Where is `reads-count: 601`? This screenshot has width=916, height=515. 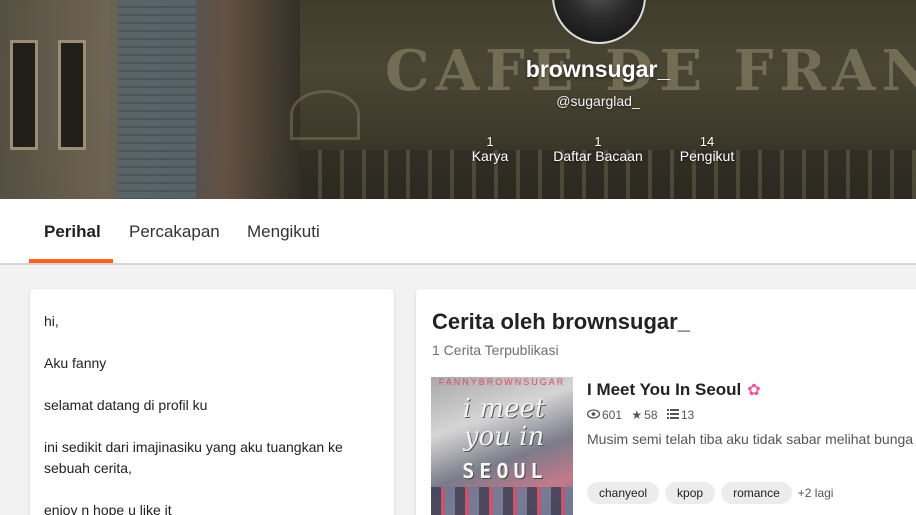 reads-count: 601 is located at coordinates (604, 415).